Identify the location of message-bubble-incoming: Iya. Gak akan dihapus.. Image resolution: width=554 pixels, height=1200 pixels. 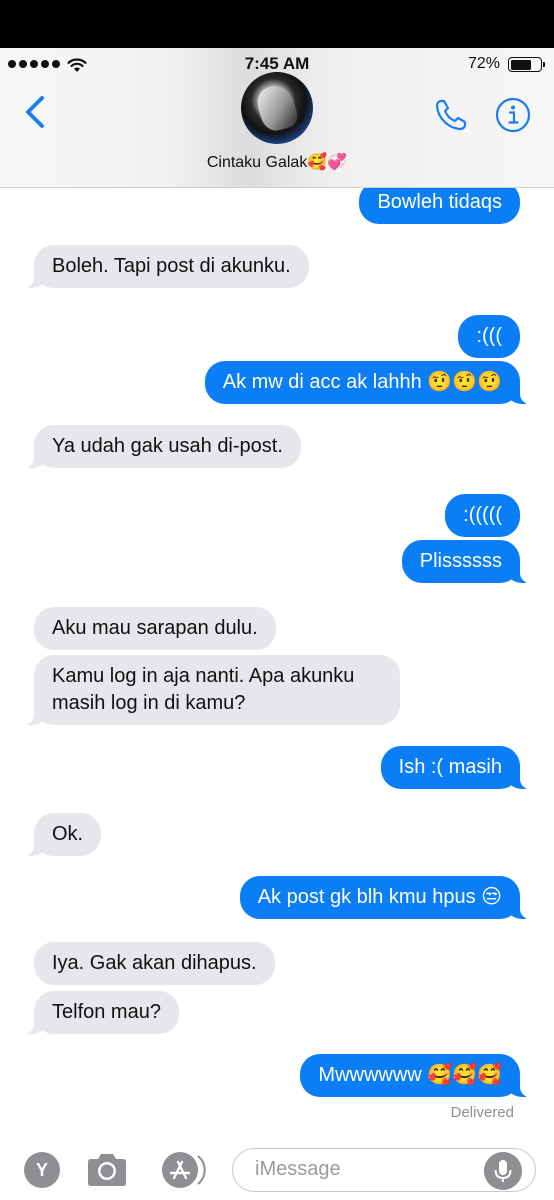
(154, 963).